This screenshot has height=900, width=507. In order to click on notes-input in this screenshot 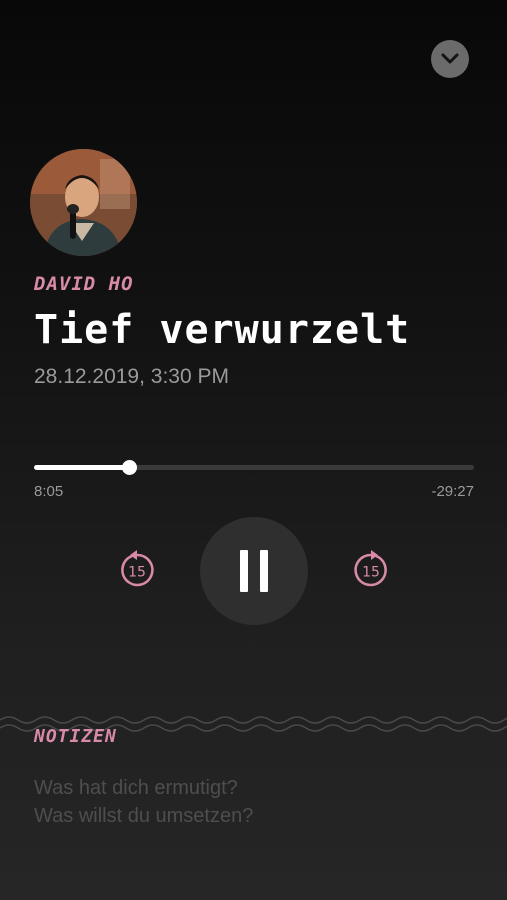, I will do `click(254, 814)`.